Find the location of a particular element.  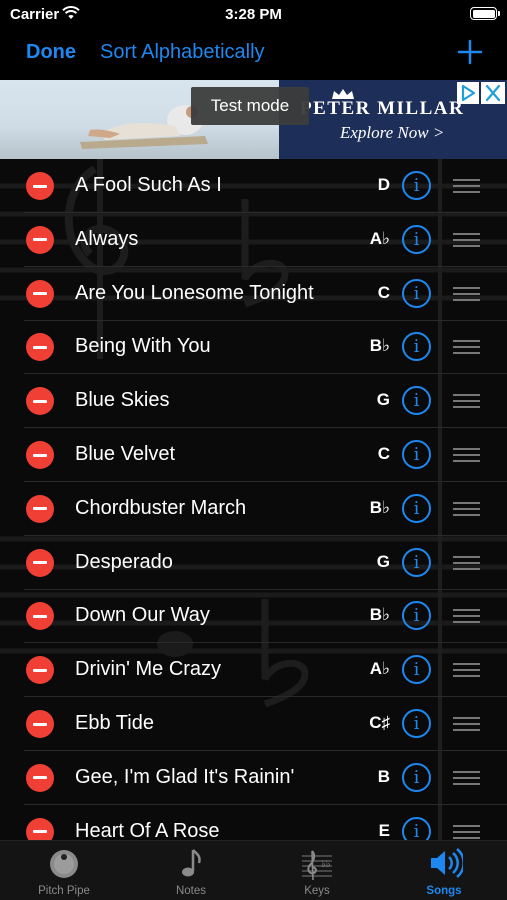

song-row: Gee, I'm Glad It's Rainin' Bi is located at coordinates (253, 778).